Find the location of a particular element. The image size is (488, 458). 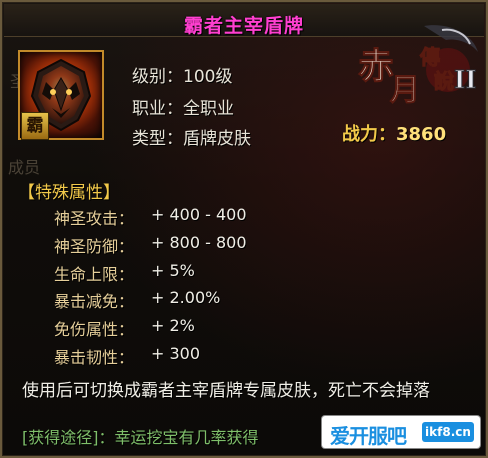

power-value: 3860 is located at coordinates (421, 134).